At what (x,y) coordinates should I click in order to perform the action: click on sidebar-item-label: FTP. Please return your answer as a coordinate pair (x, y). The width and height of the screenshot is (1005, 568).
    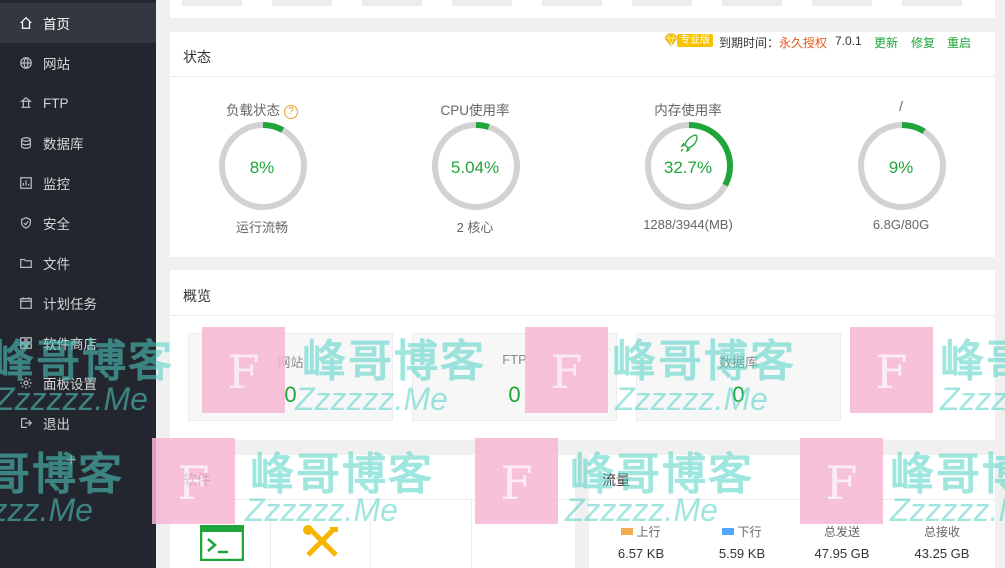
    Looking at the image, I should click on (56, 103).